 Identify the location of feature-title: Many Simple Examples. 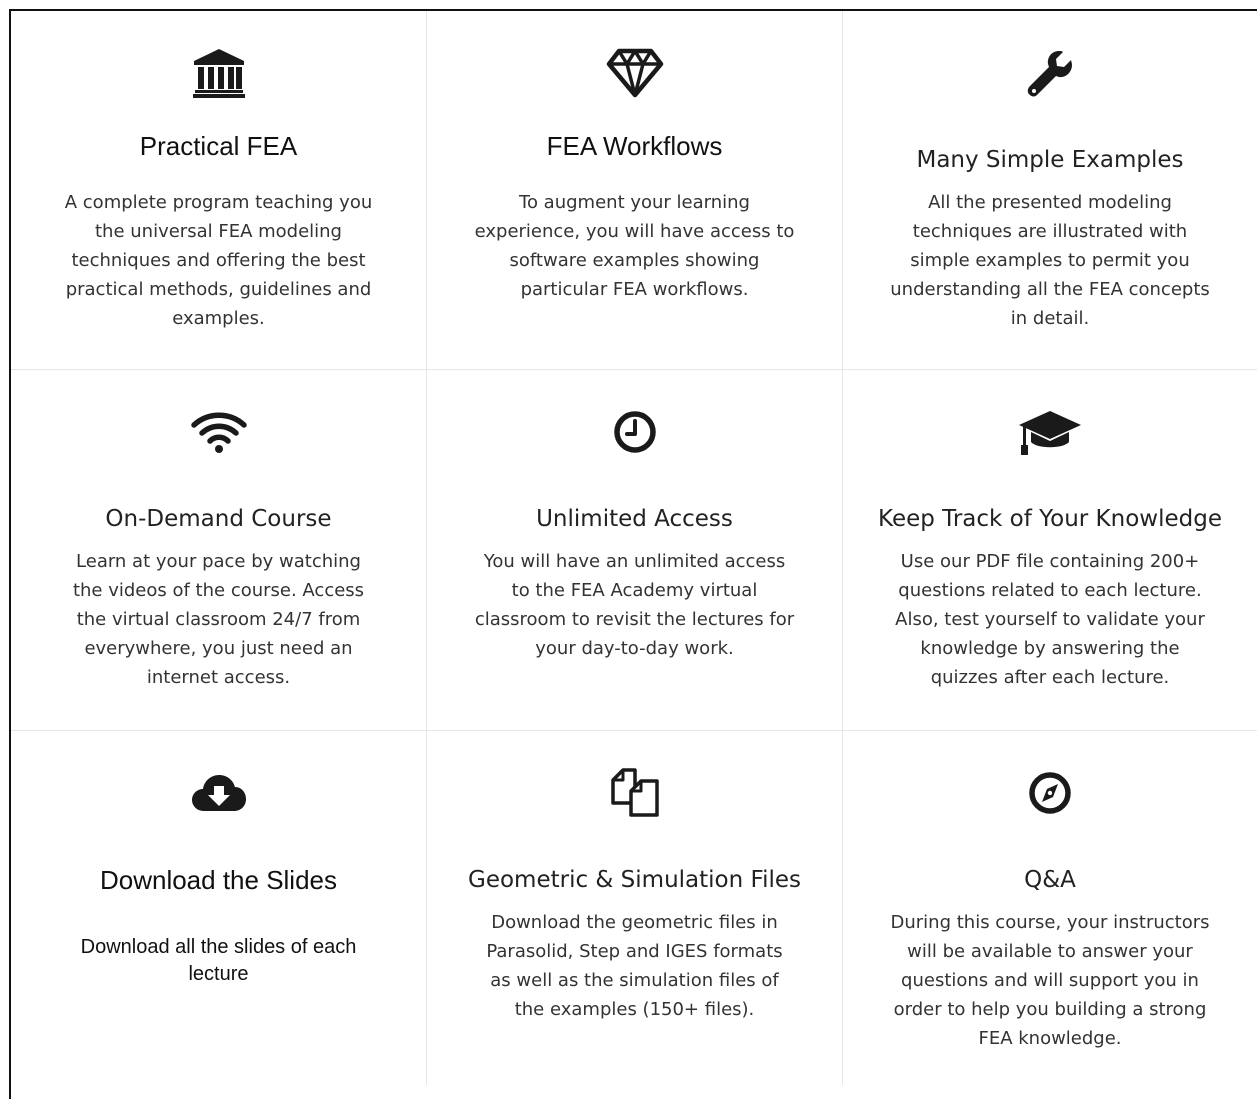
(1050, 160).